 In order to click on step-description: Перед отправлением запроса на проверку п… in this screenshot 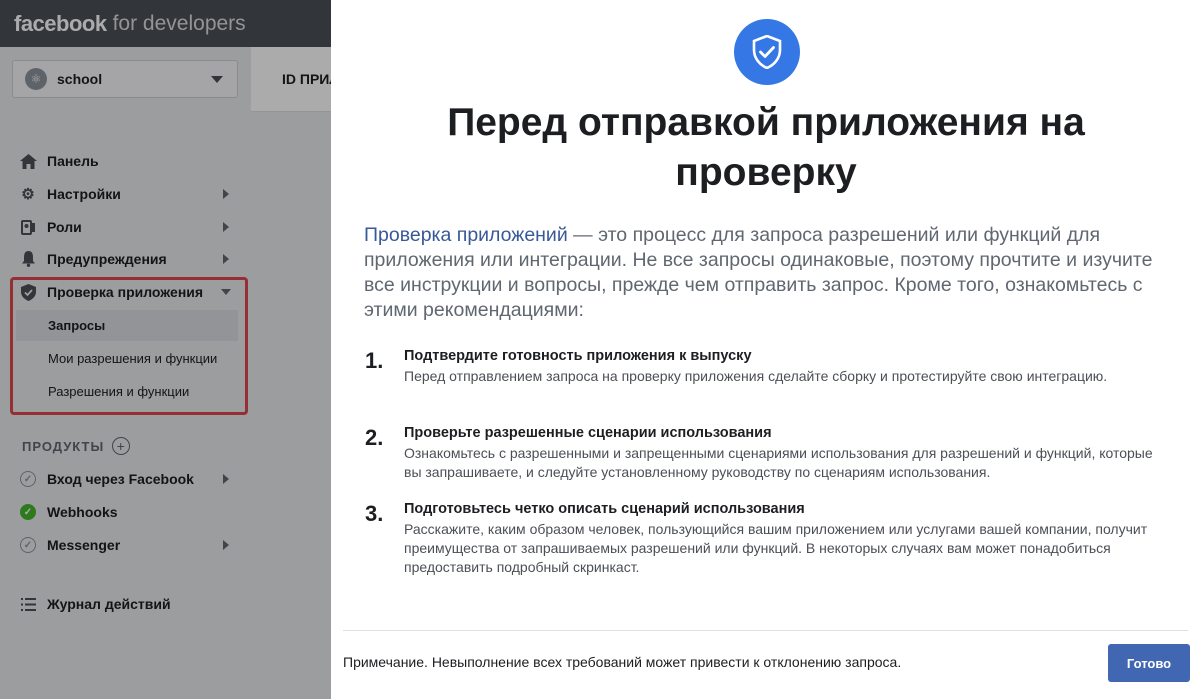, I will do `click(756, 376)`.